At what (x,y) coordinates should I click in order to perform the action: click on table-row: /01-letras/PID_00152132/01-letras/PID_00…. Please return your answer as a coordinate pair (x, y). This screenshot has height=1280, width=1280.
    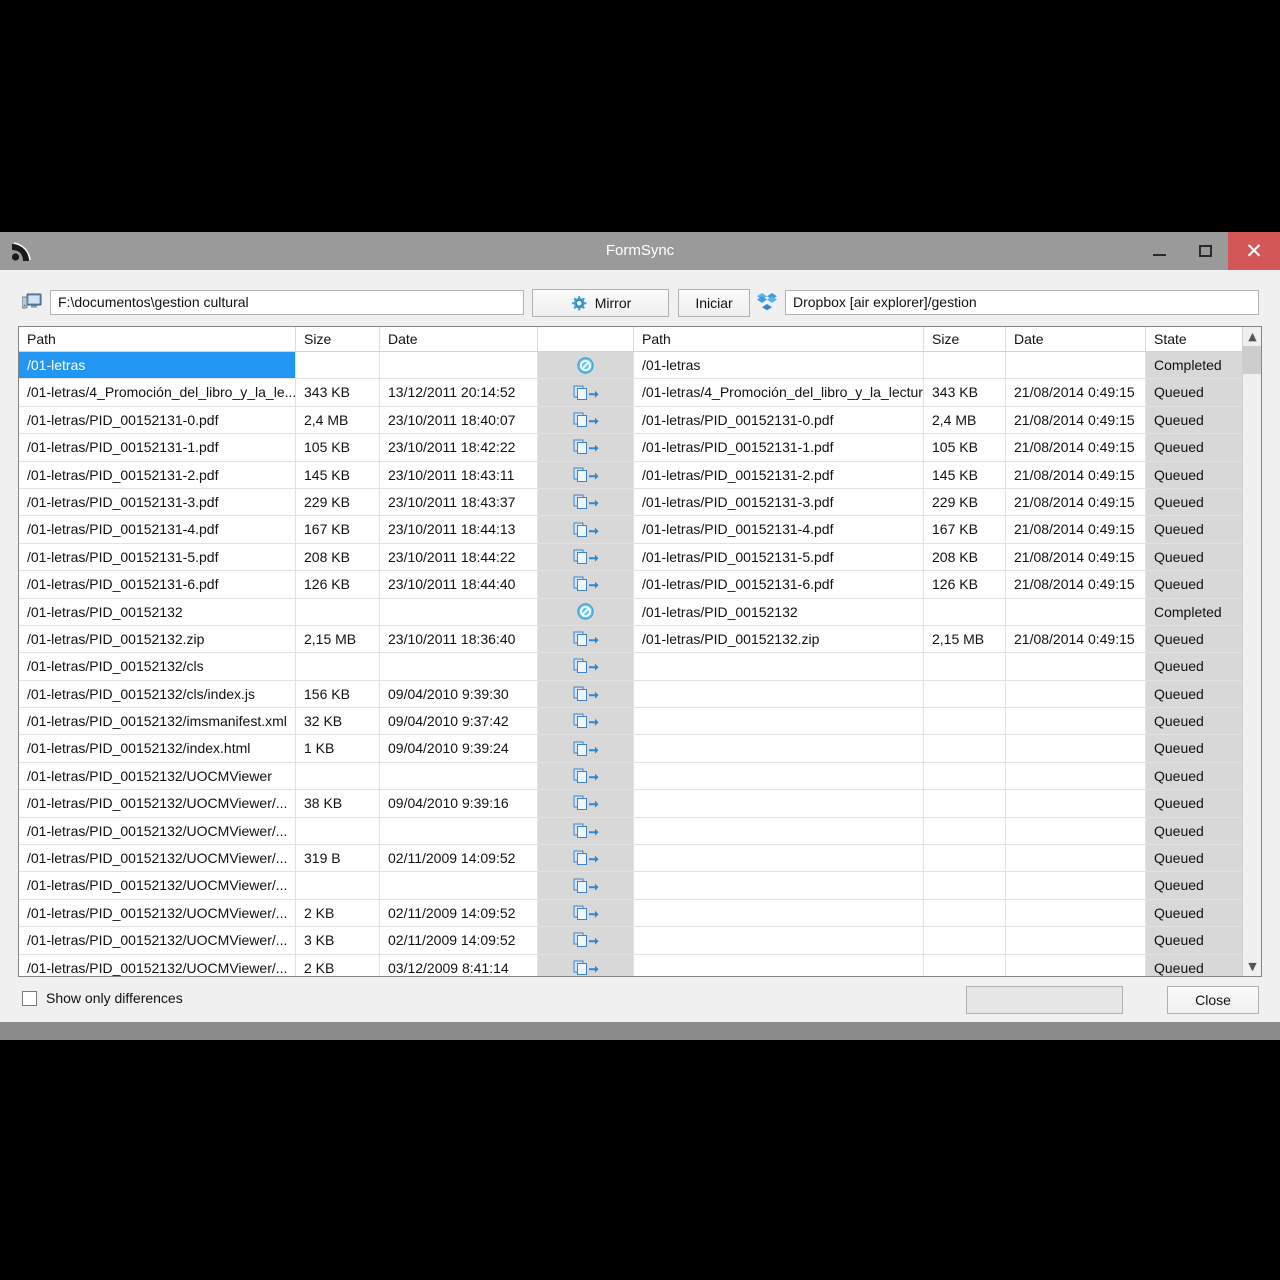
    Looking at the image, I should click on (631, 612).